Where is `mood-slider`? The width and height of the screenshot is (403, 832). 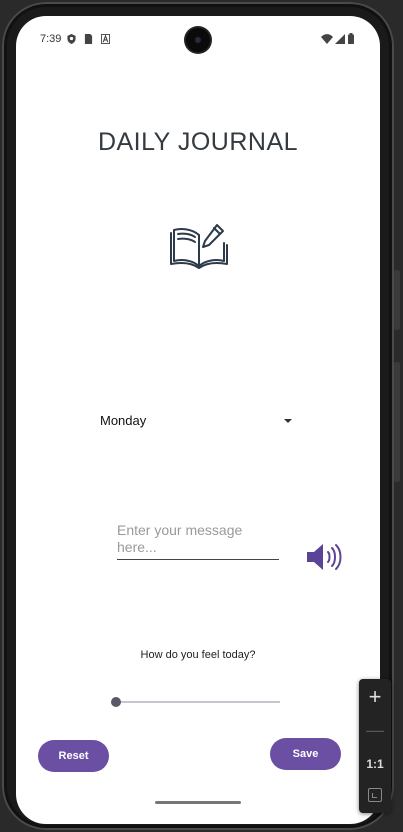
mood-slider is located at coordinates (195, 702).